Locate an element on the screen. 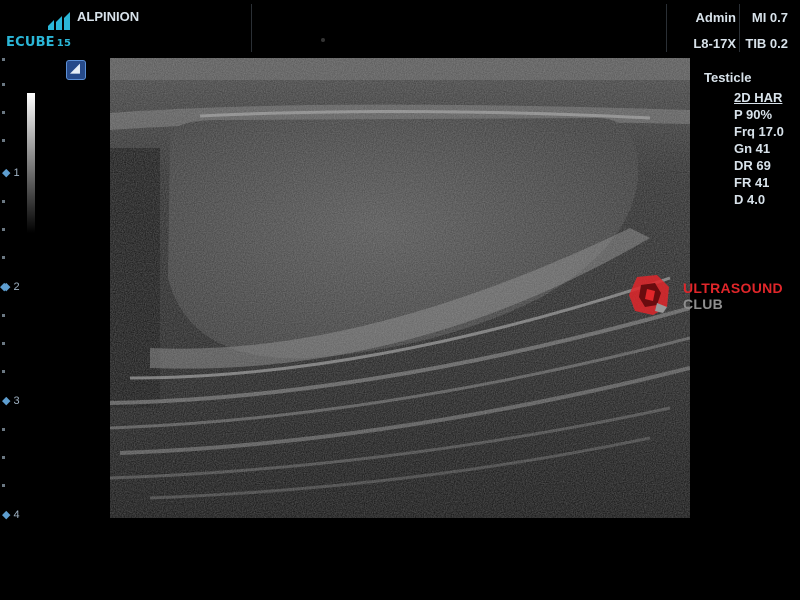 The height and width of the screenshot is (600, 800). watermark-line1: ULTRASOUND is located at coordinates (733, 288).